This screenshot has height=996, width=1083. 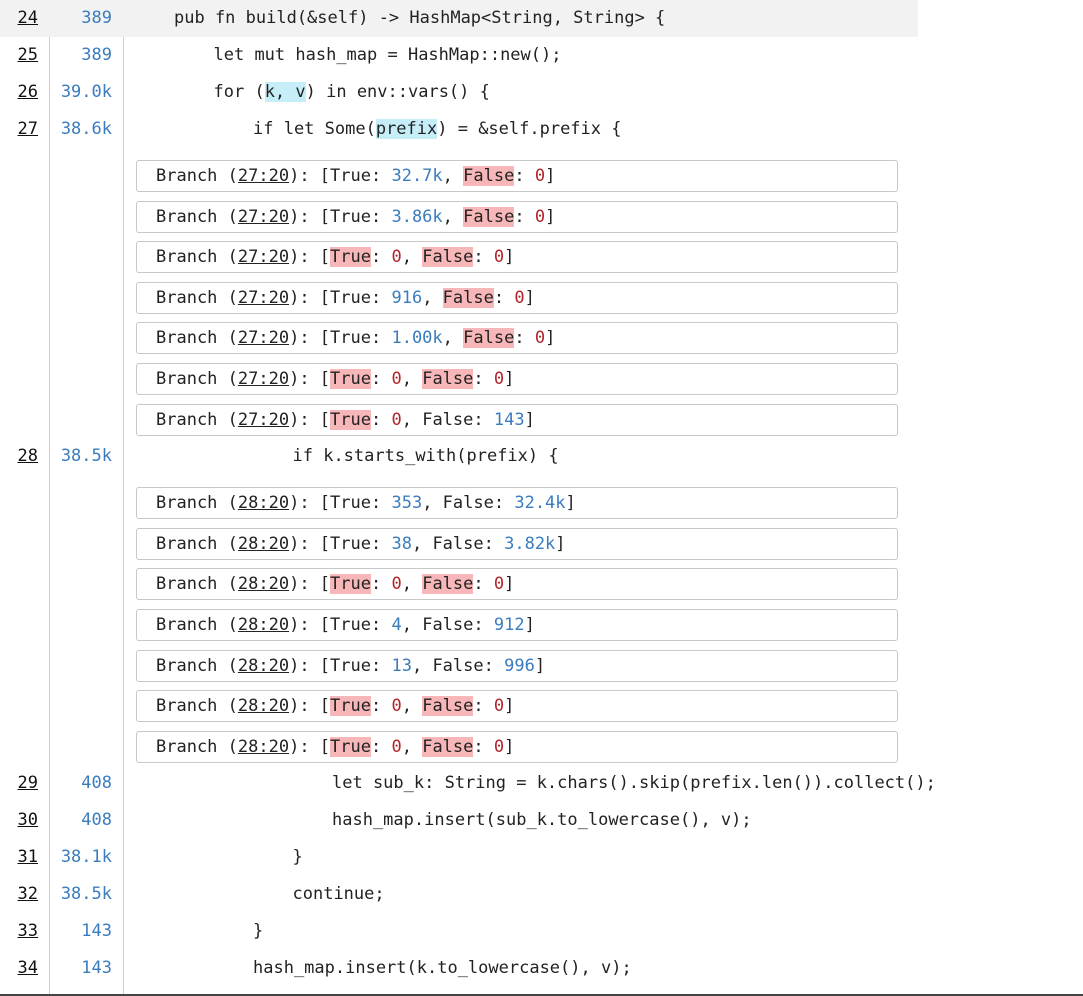 What do you see at coordinates (417, 338) in the screenshot?
I see `true-count: 1.00k` at bounding box center [417, 338].